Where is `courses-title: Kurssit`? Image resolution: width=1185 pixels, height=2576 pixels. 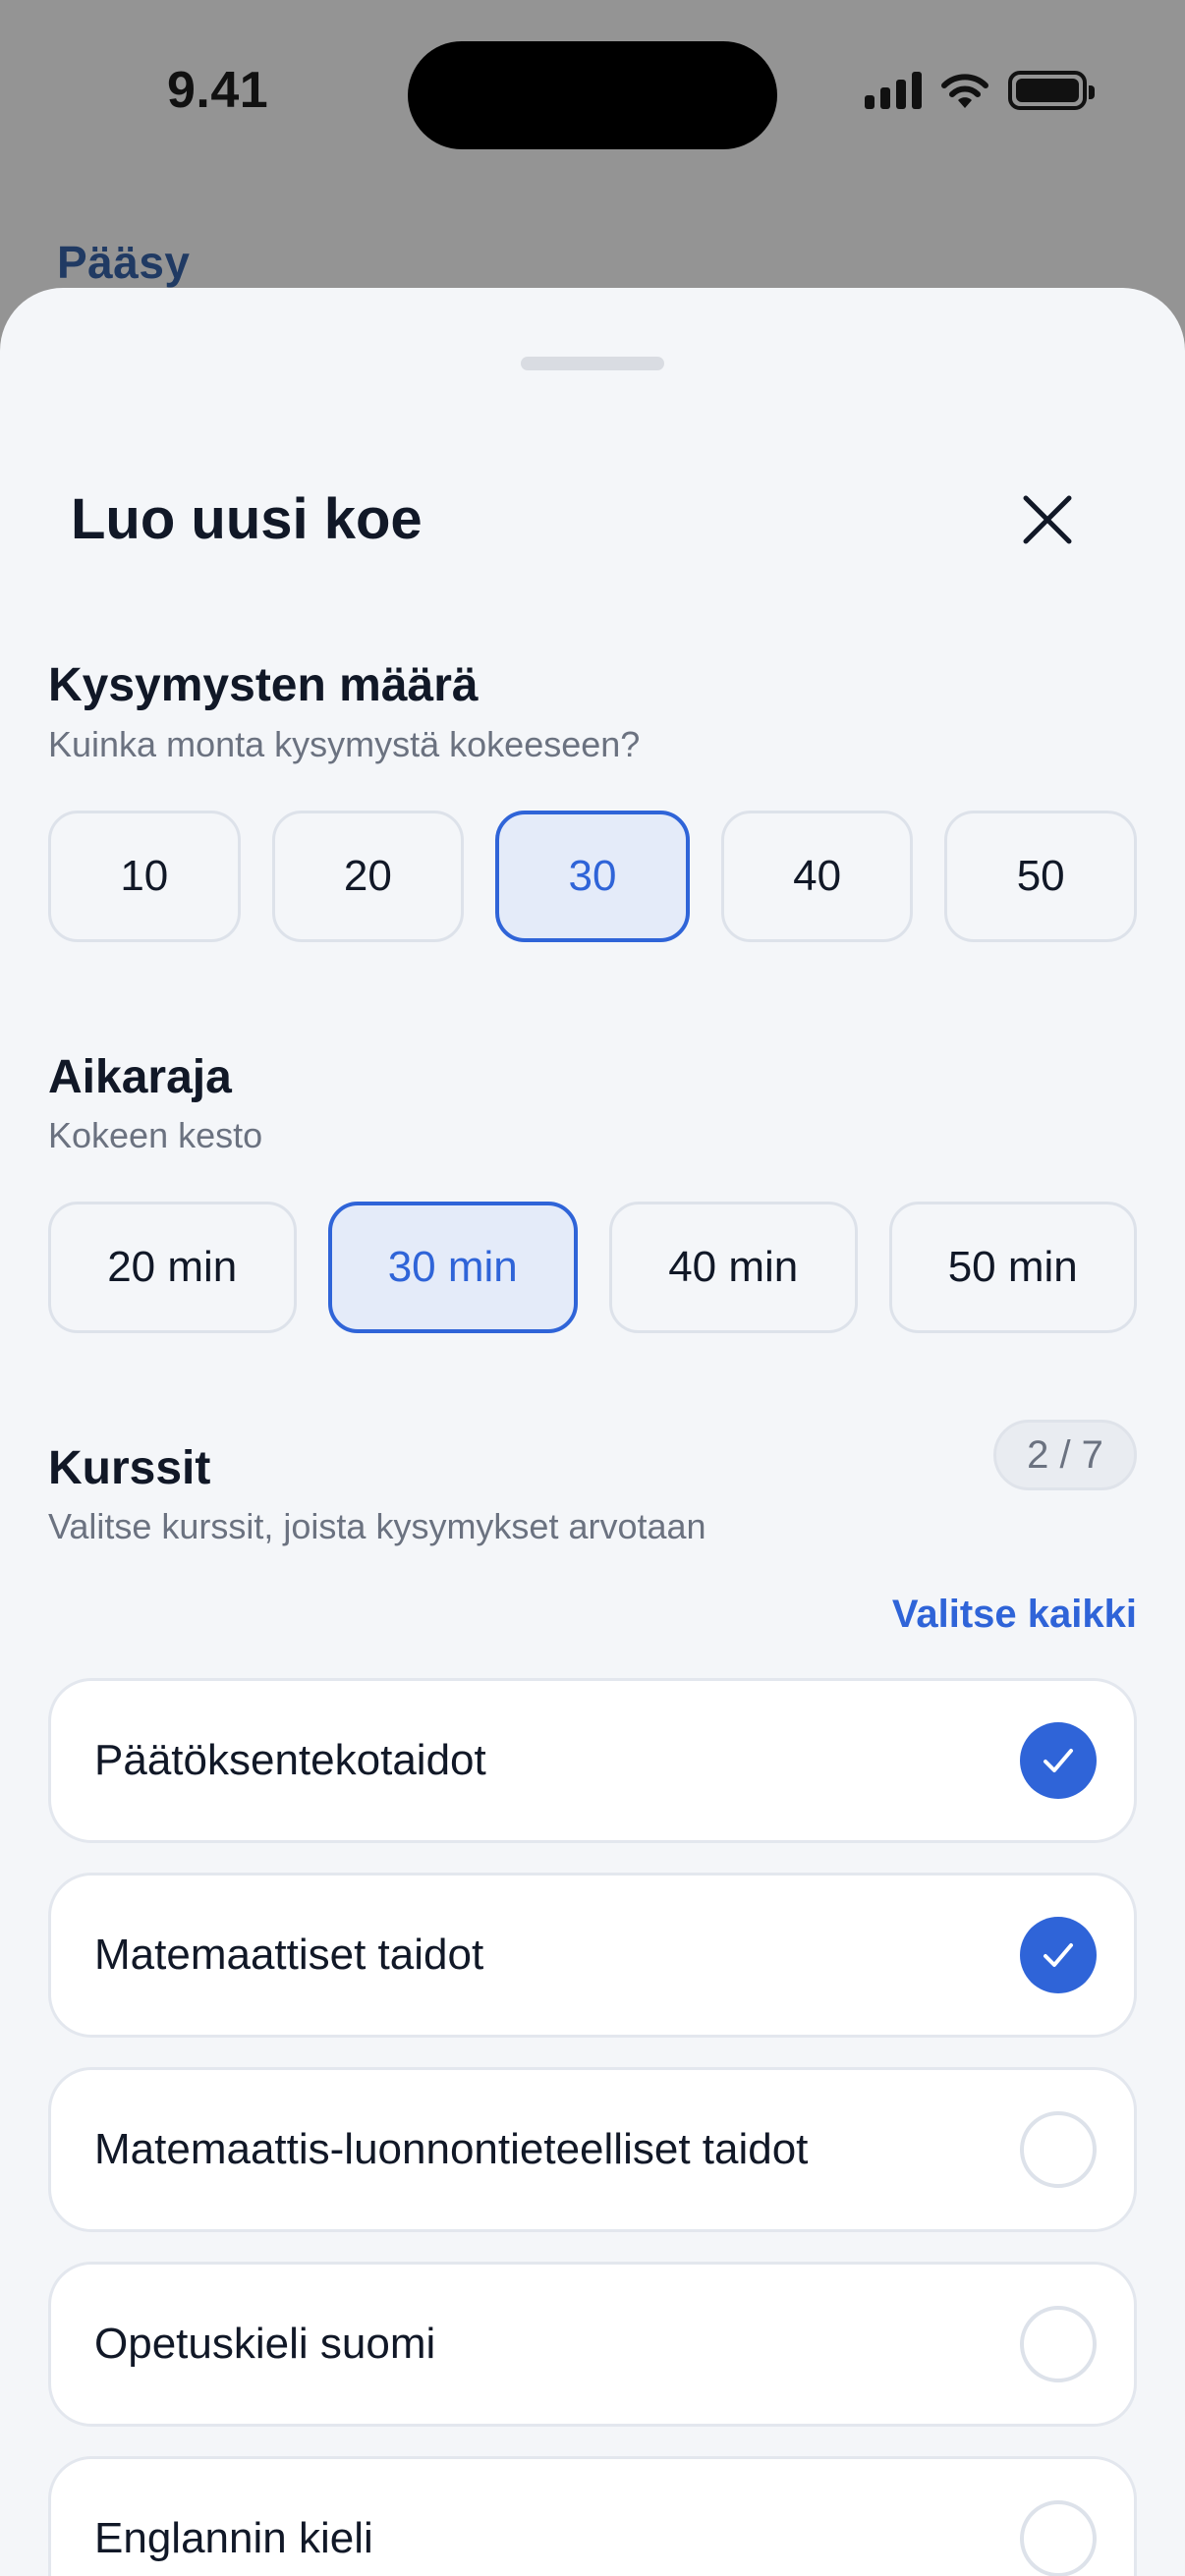
courses-title: Kurssit is located at coordinates (130, 1468).